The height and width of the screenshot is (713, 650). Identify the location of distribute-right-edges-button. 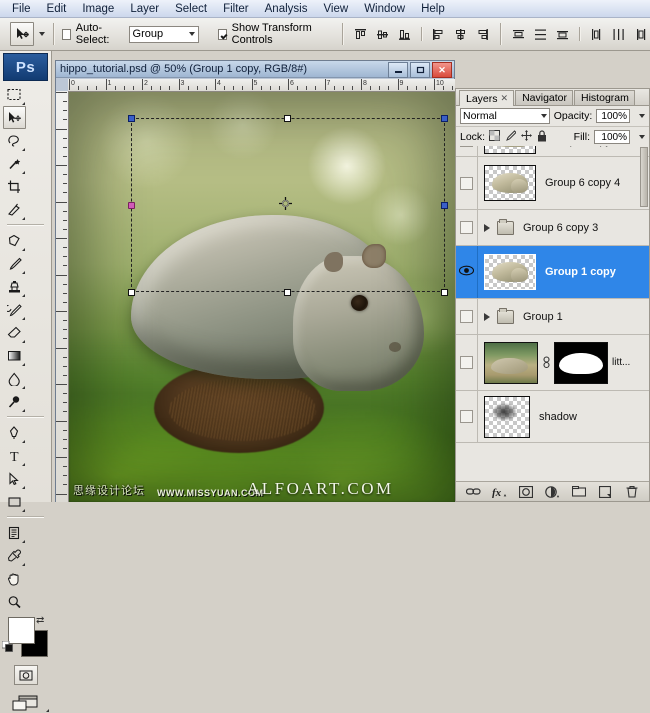
(640, 34).